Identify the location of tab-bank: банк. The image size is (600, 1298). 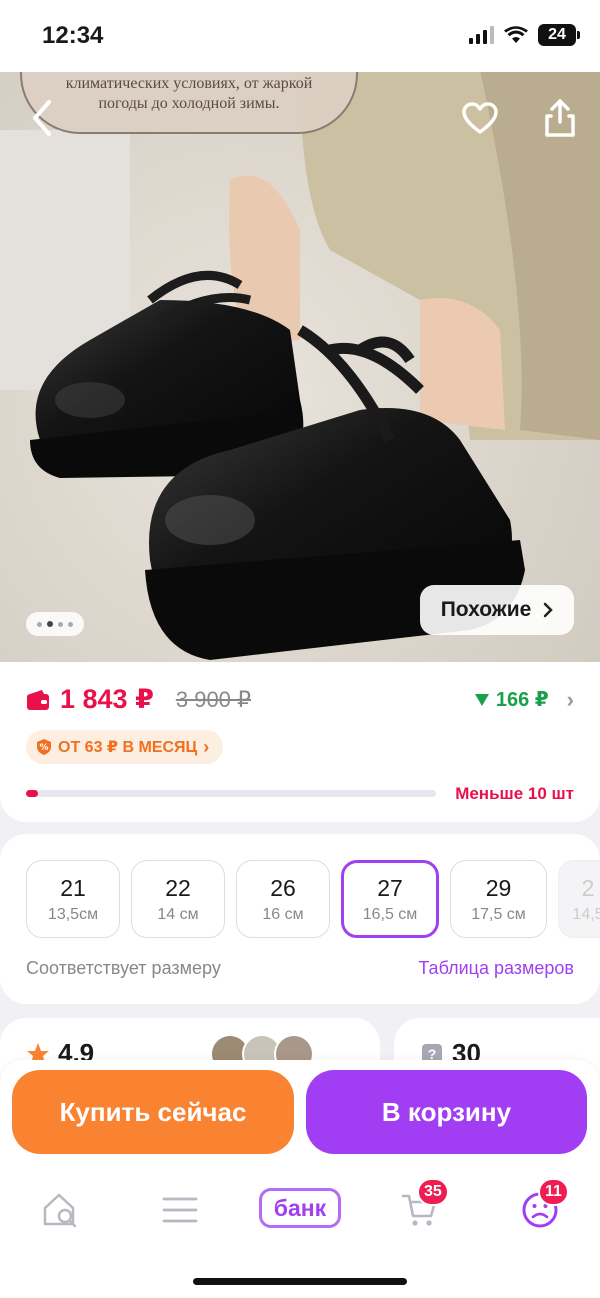
(300, 1208).